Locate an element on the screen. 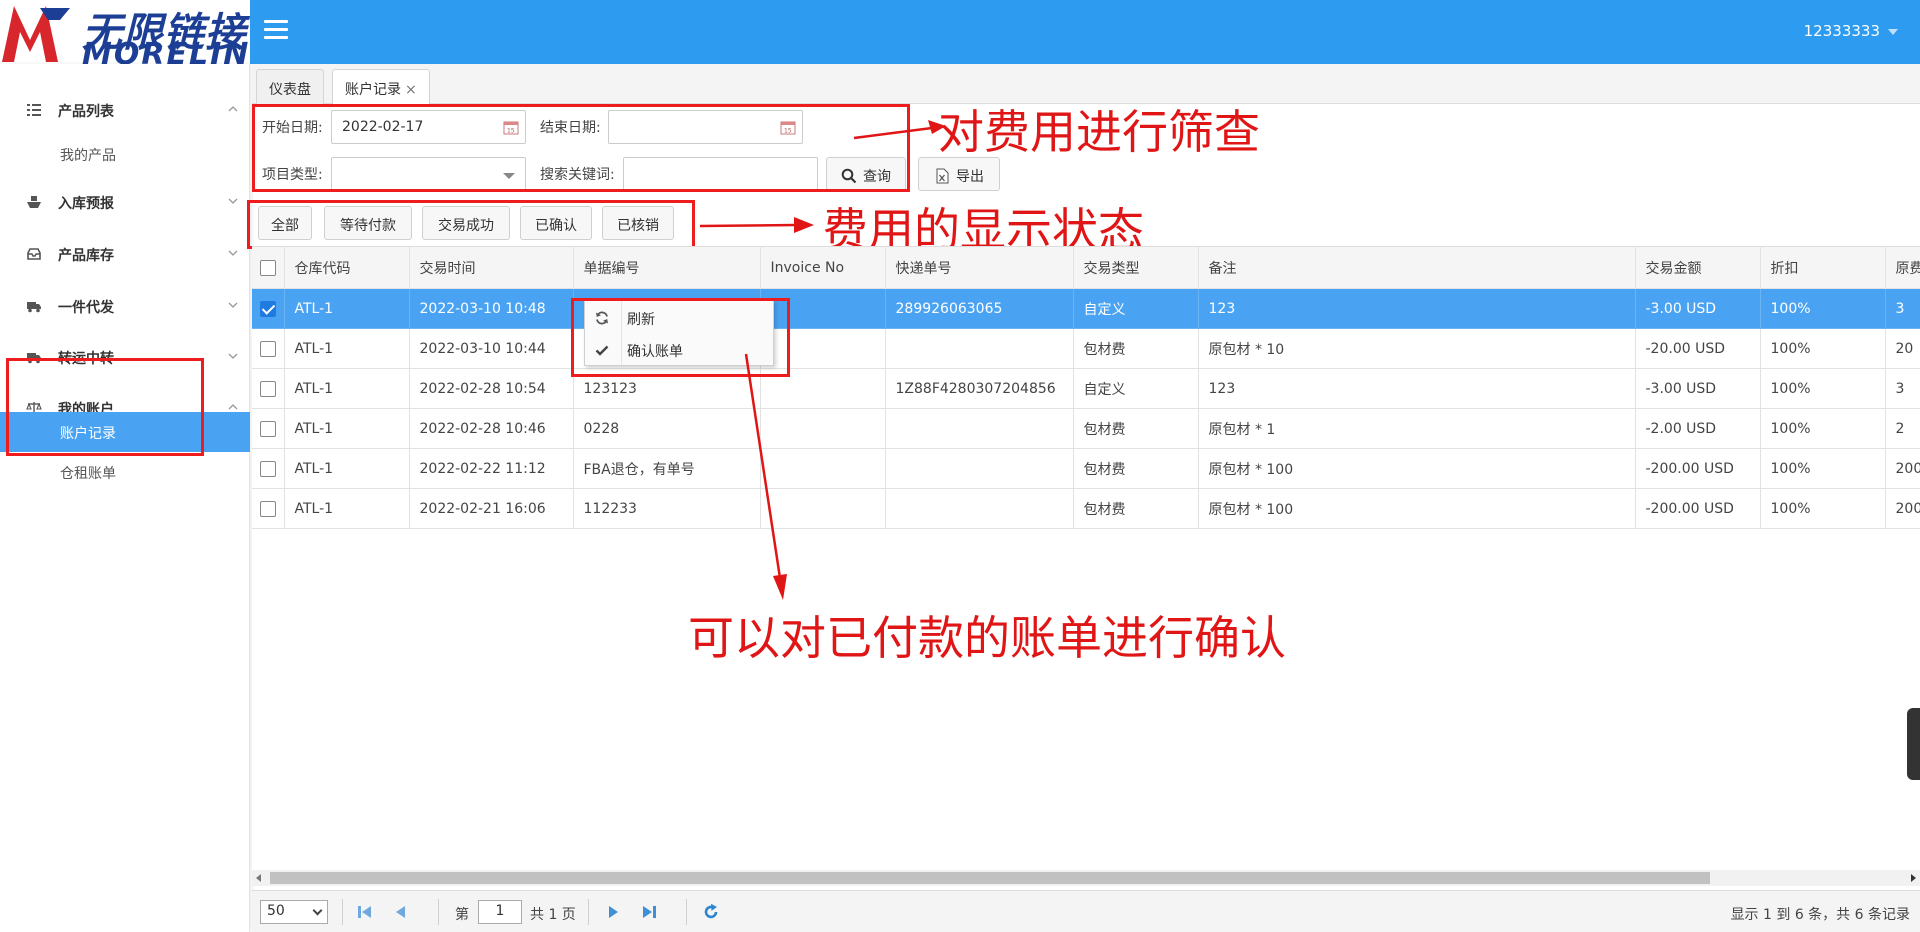 This screenshot has height=932, width=1920. list-icon is located at coordinates (34, 110).